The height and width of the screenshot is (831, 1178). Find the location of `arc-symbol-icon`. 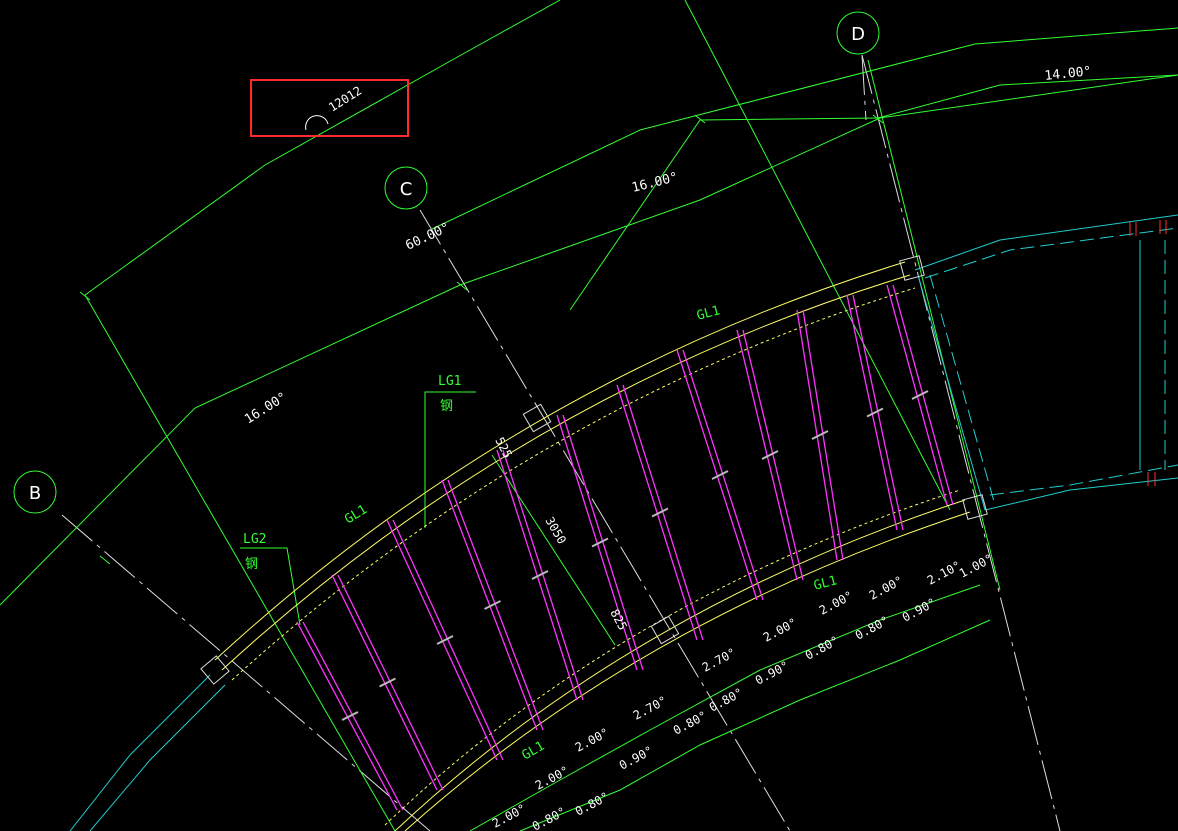

arc-symbol-icon is located at coordinates (317, 123).